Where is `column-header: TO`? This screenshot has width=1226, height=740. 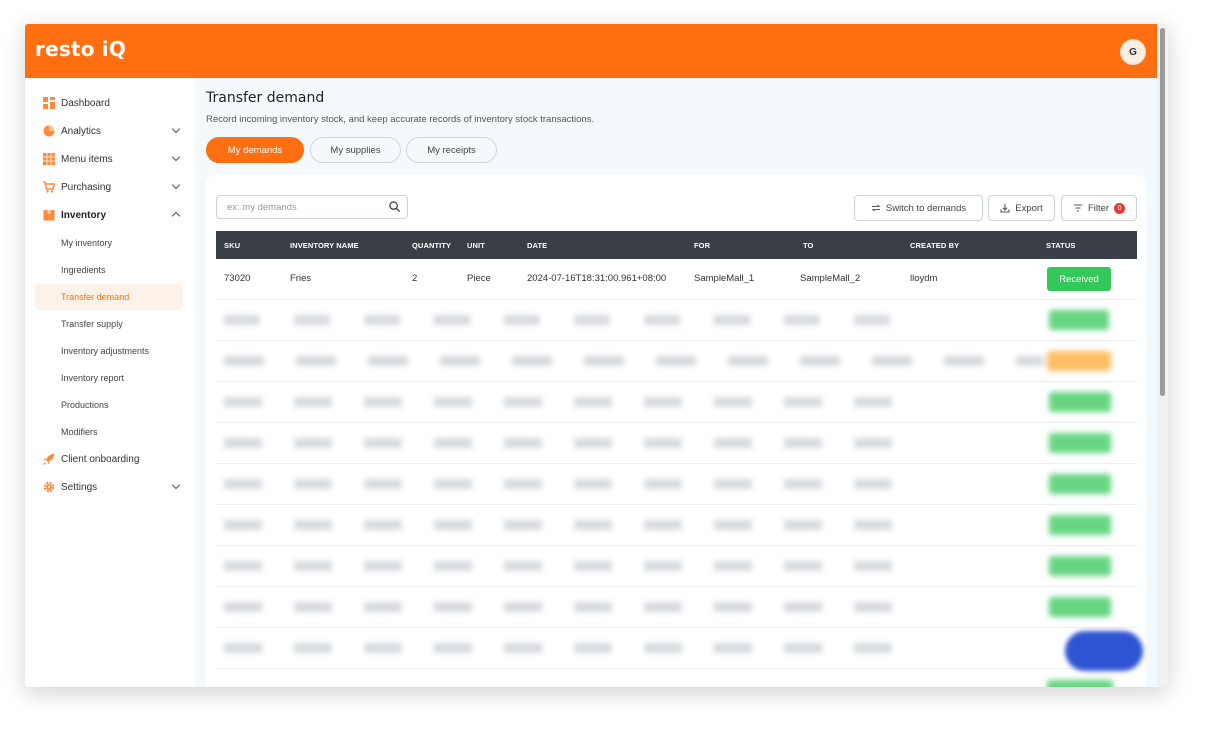
column-header: TO is located at coordinates (808, 245).